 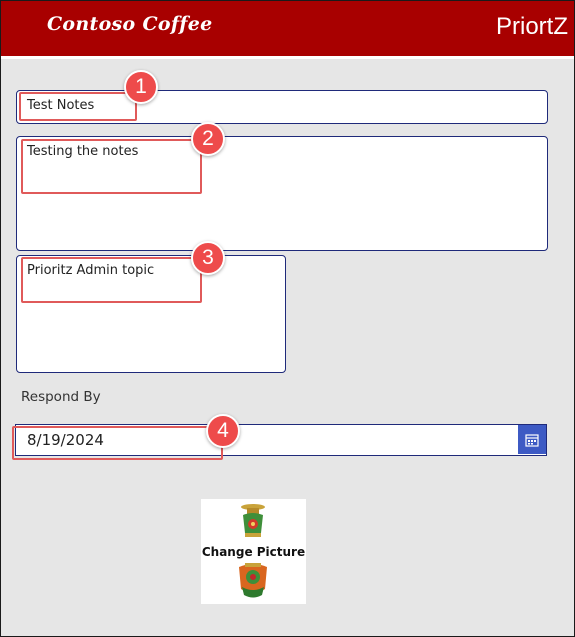 I want to click on calendar-icon, so click(x=532, y=440).